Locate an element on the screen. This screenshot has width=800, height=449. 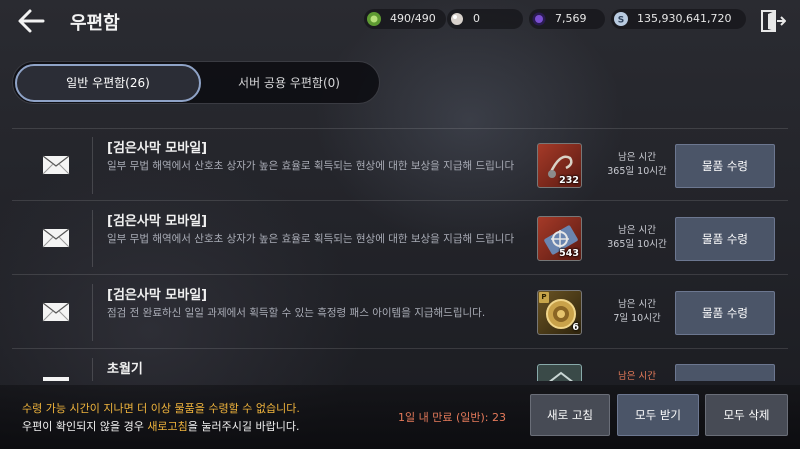
currency-energy: 490/490 is located at coordinates (405, 19).